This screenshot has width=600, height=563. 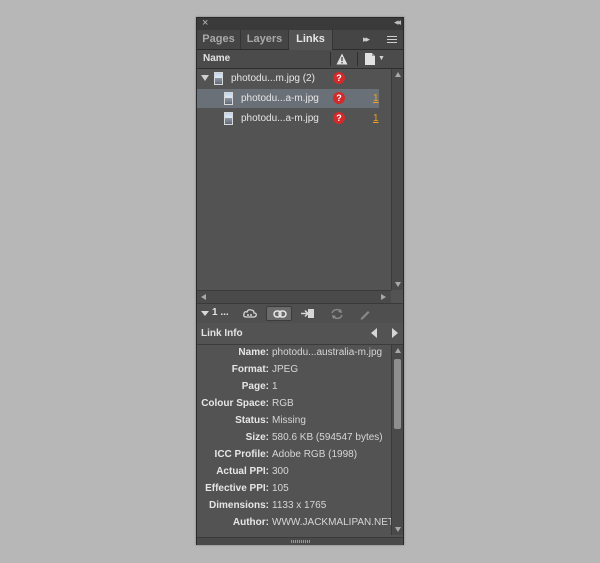 What do you see at coordinates (315, 454) in the screenshot?
I see `info-value: Adobe RGB (1998)` at bounding box center [315, 454].